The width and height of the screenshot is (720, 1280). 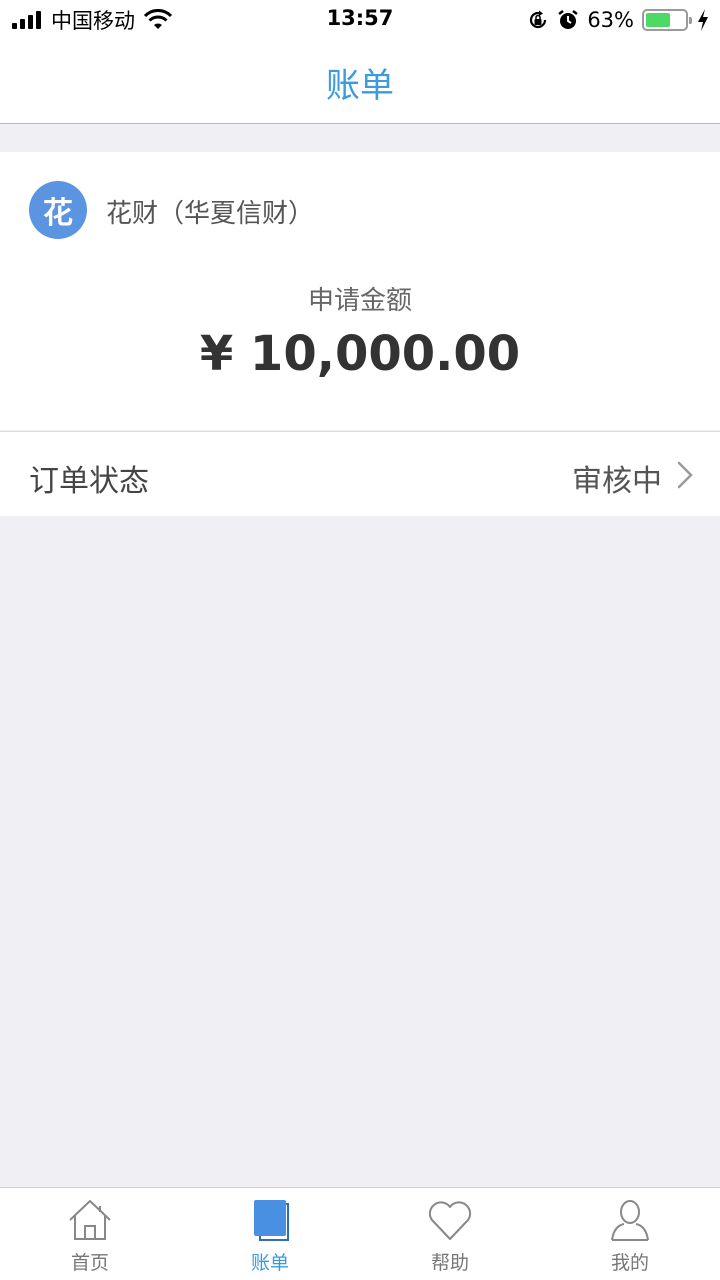 I want to click on navigation-bar: 账单, so click(x=360, y=82).